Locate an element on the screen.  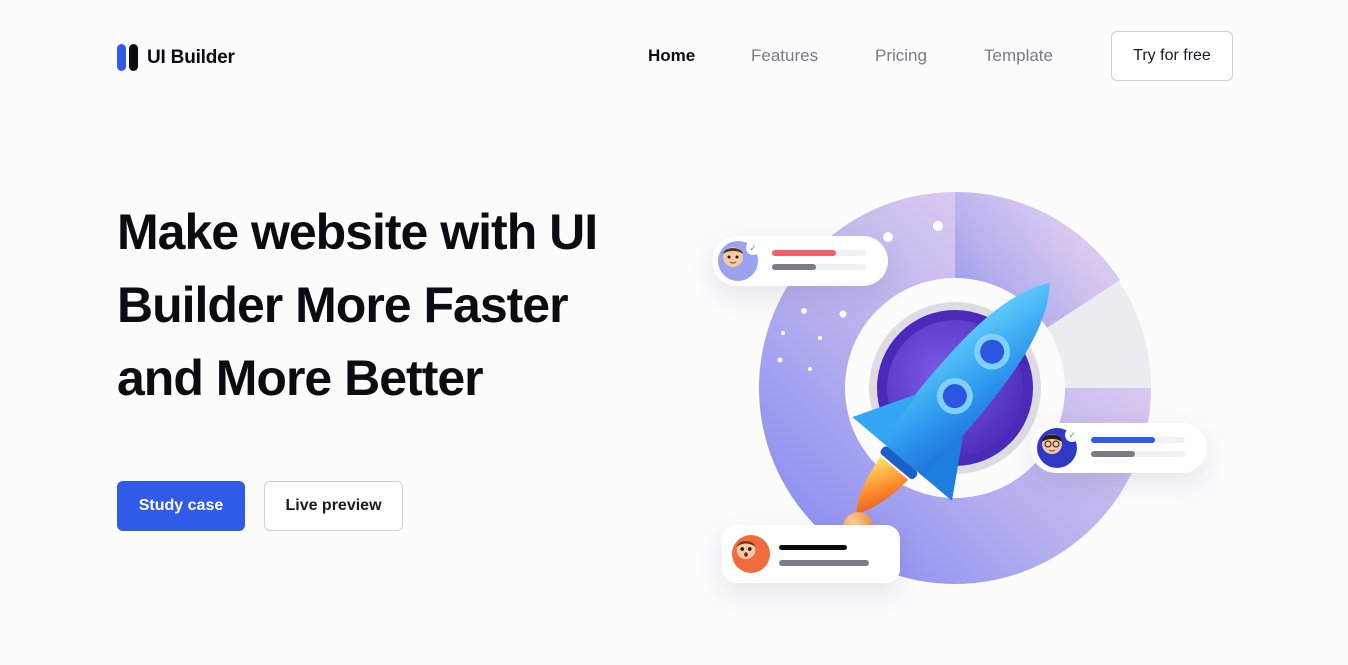
try-for-free-button: Try for free is located at coordinates (1172, 56).